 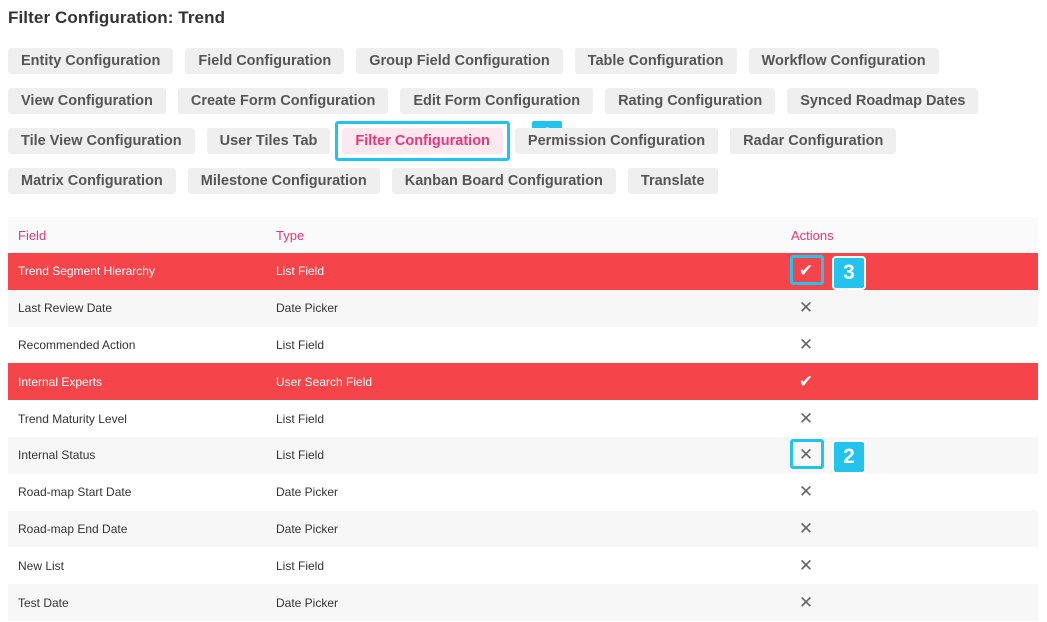 I want to click on tab-filter: Filter Configuration1, so click(x=450, y=140).